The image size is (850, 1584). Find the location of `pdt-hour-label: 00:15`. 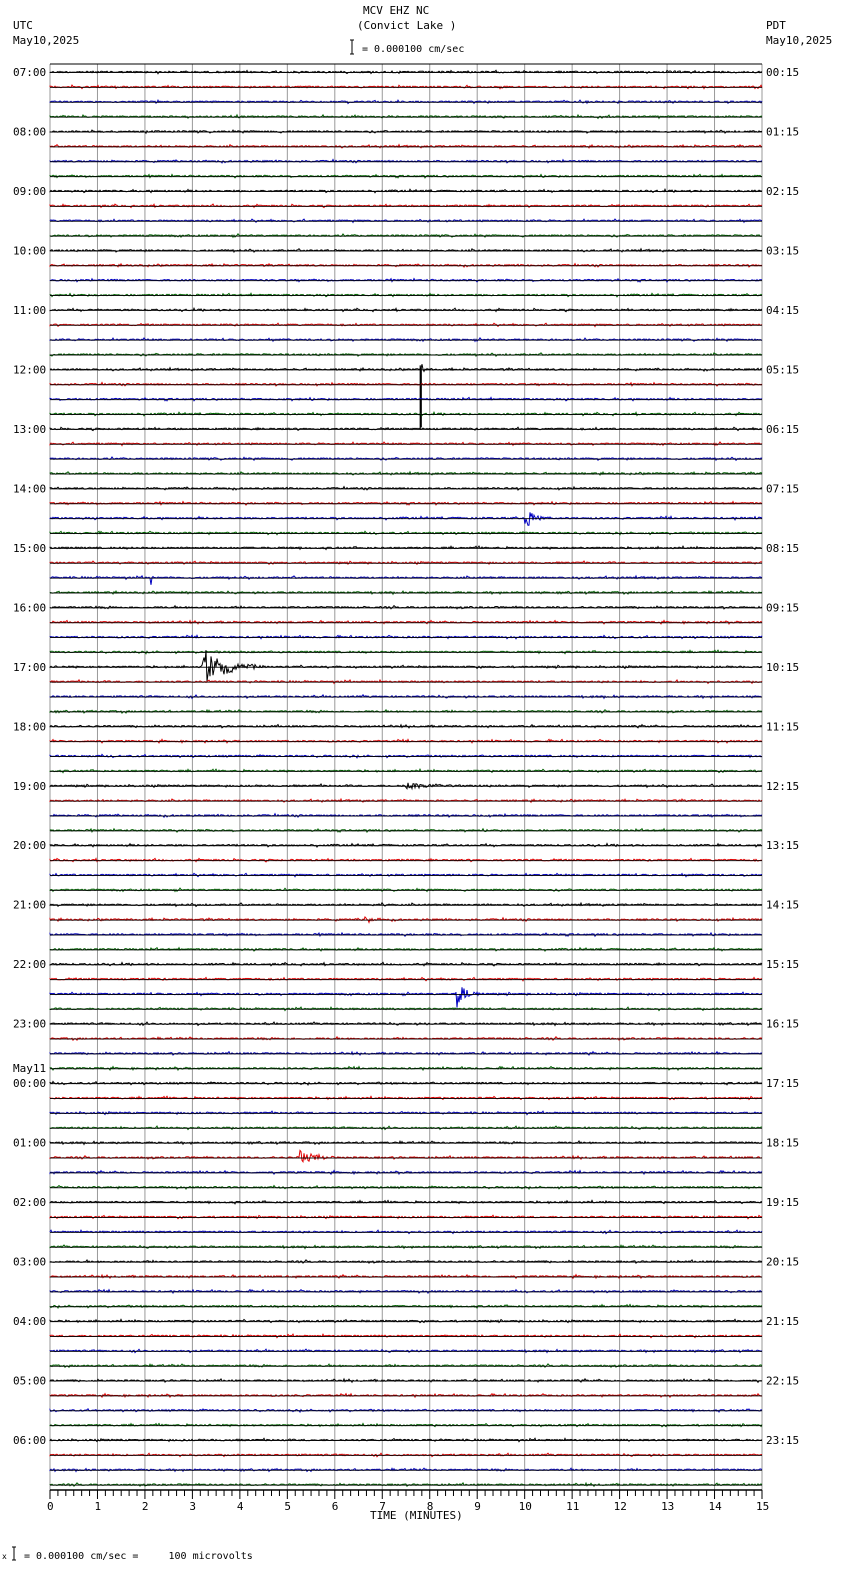

pdt-hour-label: 00:15 is located at coordinates (782, 72).